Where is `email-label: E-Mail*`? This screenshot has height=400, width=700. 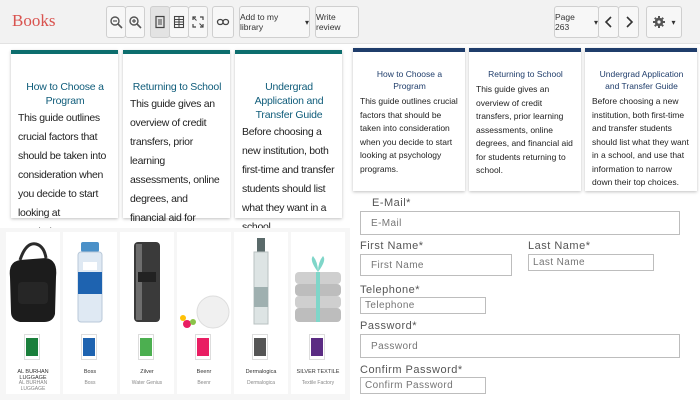
email-label: E-Mail* is located at coordinates (391, 203).